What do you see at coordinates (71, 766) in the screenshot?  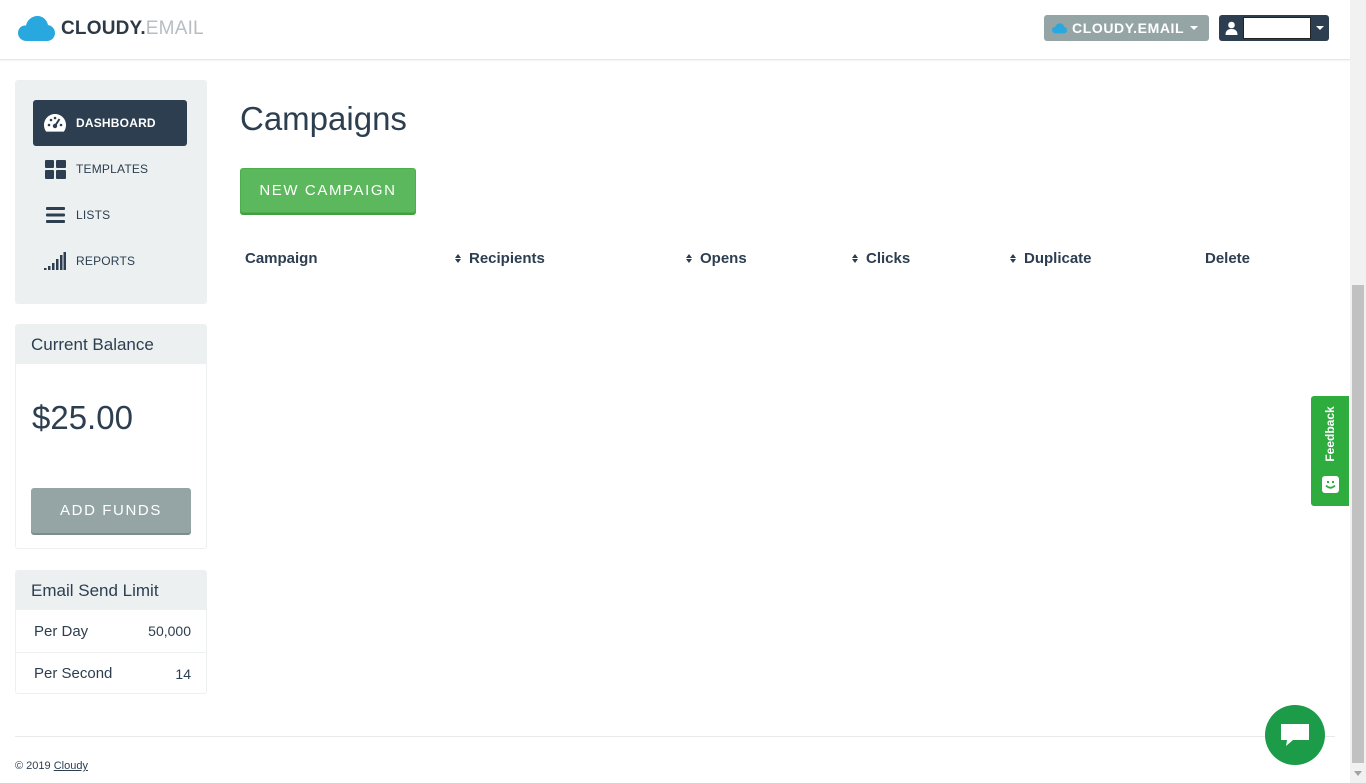 I see `footer-link-cloudy: Cloudy` at bounding box center [71, 766].